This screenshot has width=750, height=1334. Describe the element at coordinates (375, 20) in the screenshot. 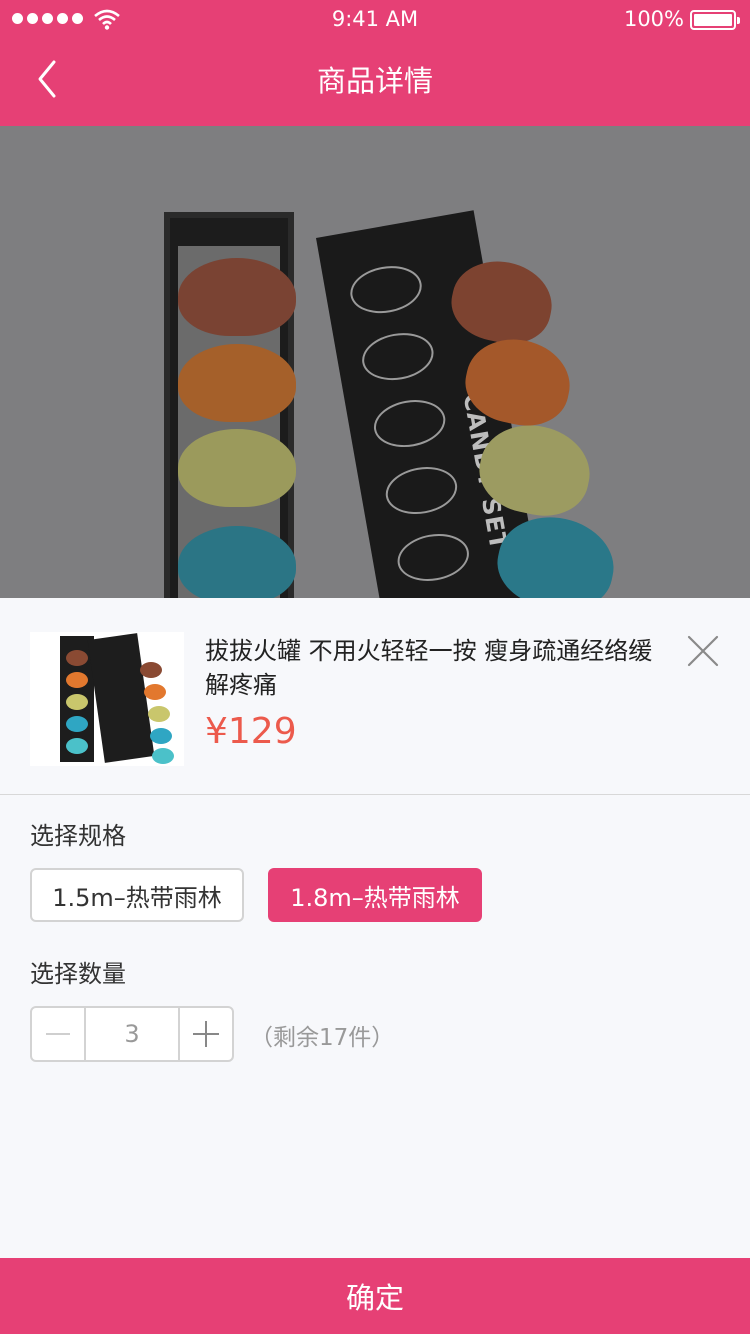

I see `status-bar: 9:41 AM 100%` at that location.